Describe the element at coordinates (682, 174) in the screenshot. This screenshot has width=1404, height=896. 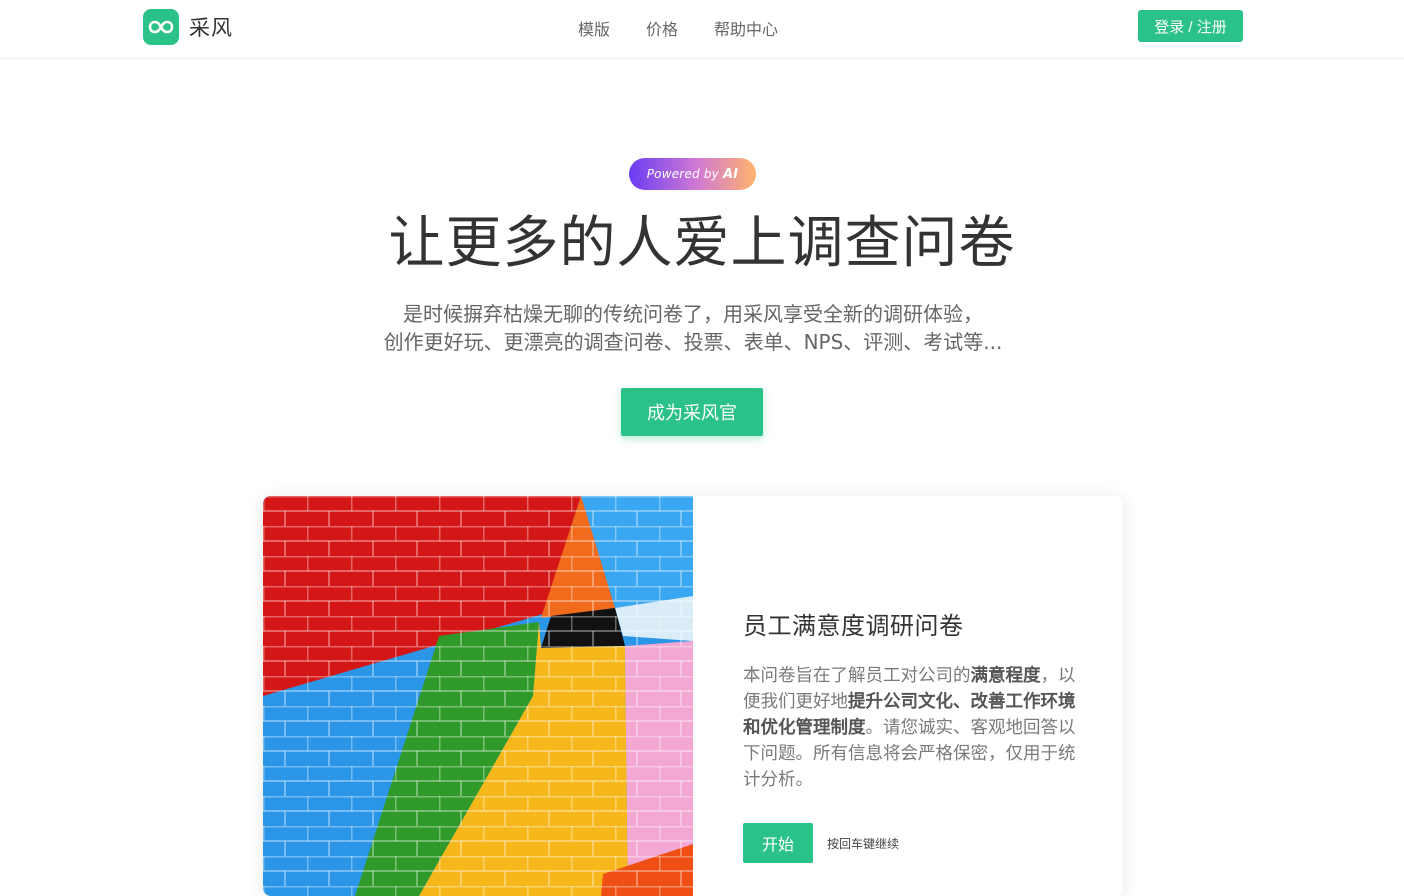
I see `badge-prefix: Powered by` at that location.